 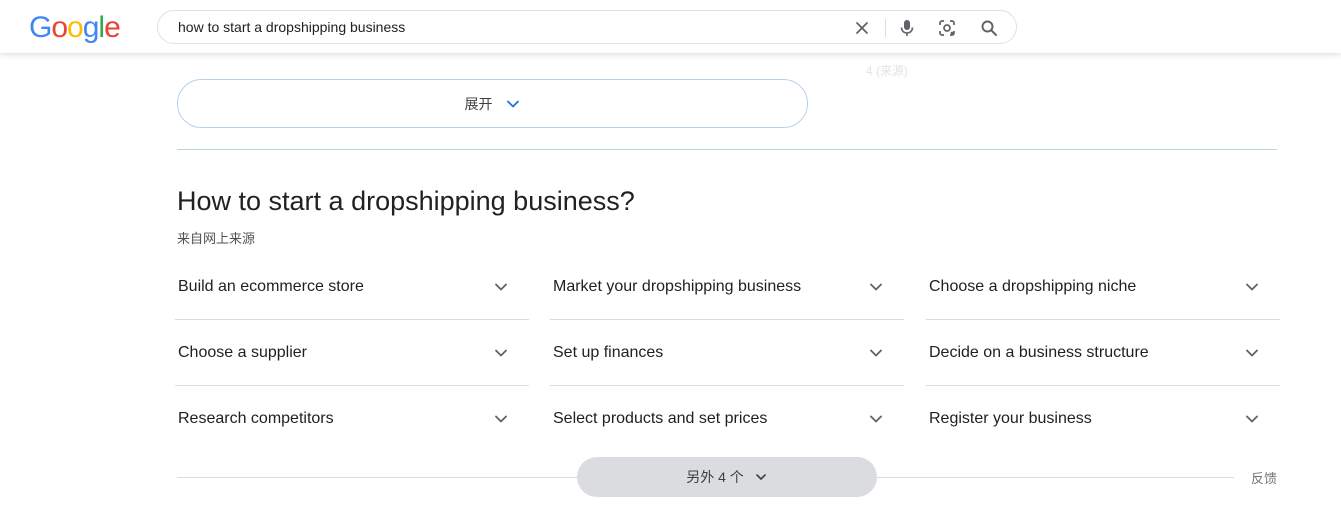 I want to click on step-label: Select products and set prices, so click(x=660, y=418).